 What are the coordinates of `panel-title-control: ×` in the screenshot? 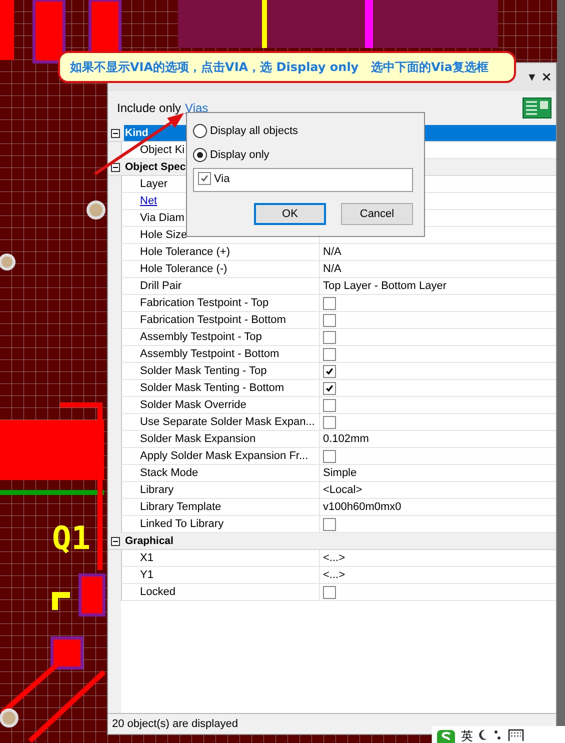 It's located at (546, 77).